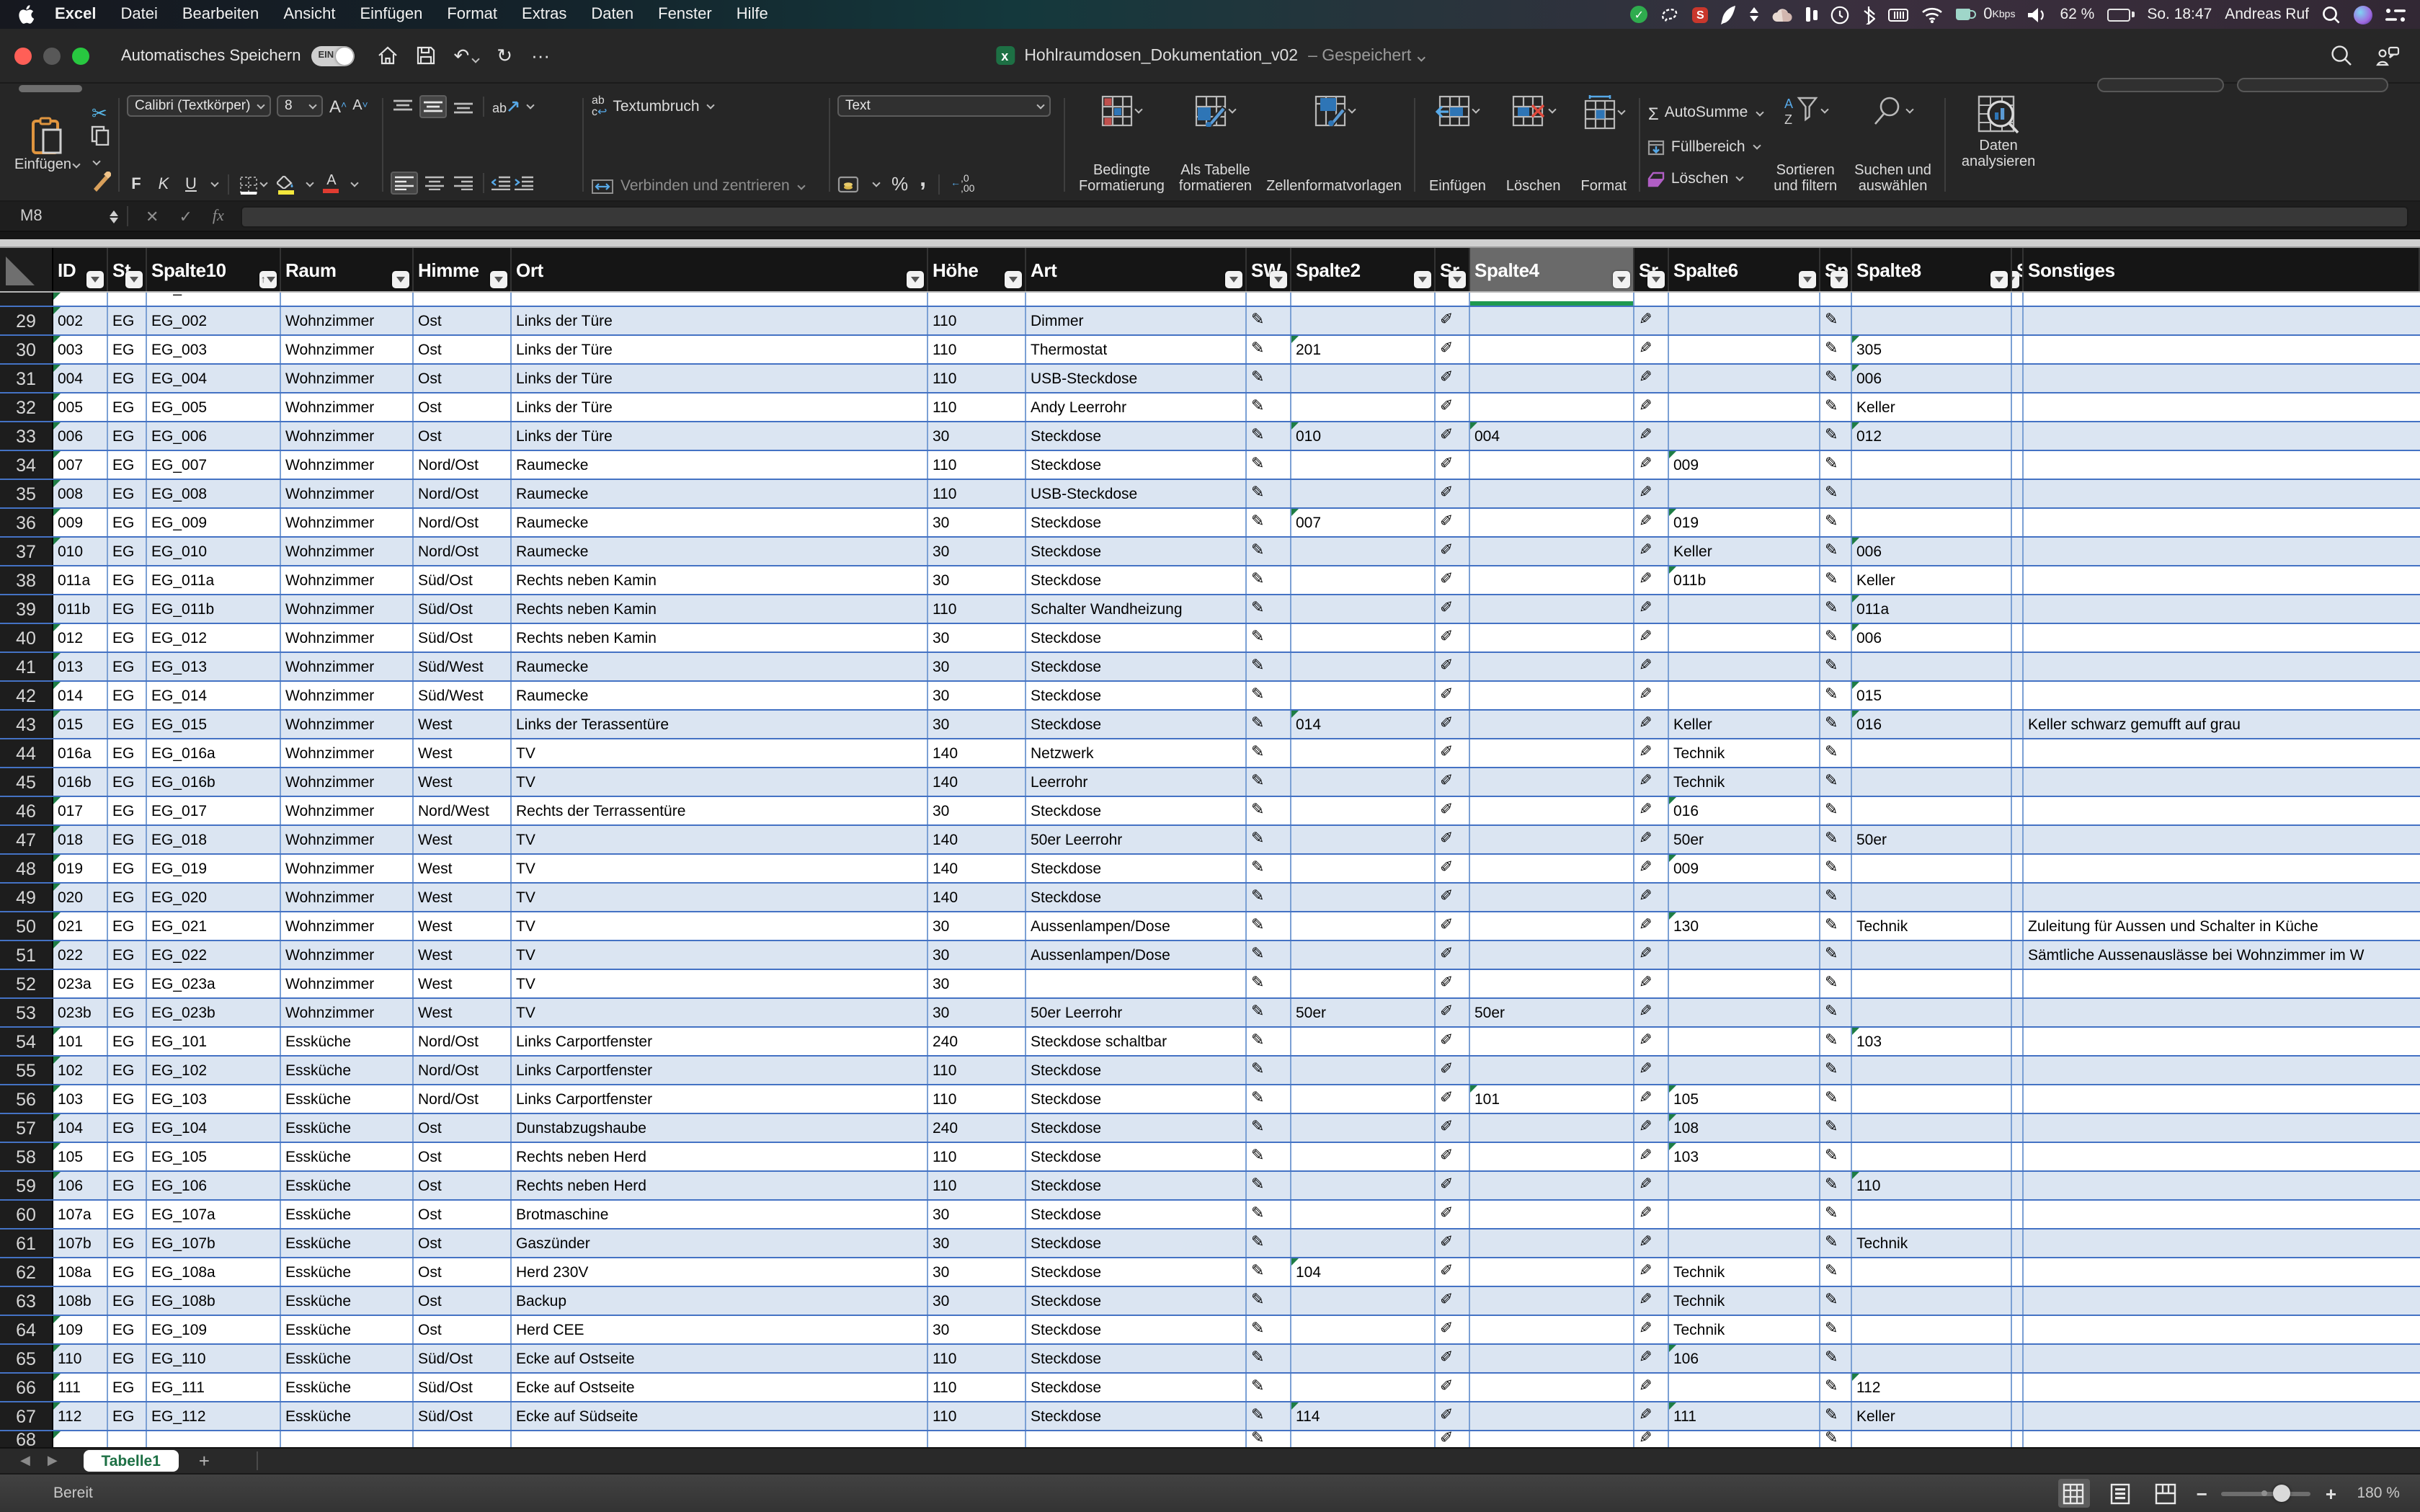 The image size is (2420, 1512). What do you see at coordinates (80, 494) in the screenshot?
I see `cell-id: 008` at bounding box center [80, 494].